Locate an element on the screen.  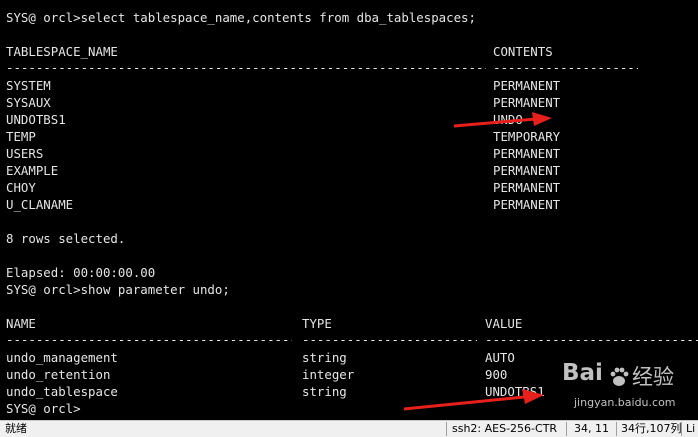
tablespace-name-cell: UNDOTBS1 is located at coordinates (36, 119).